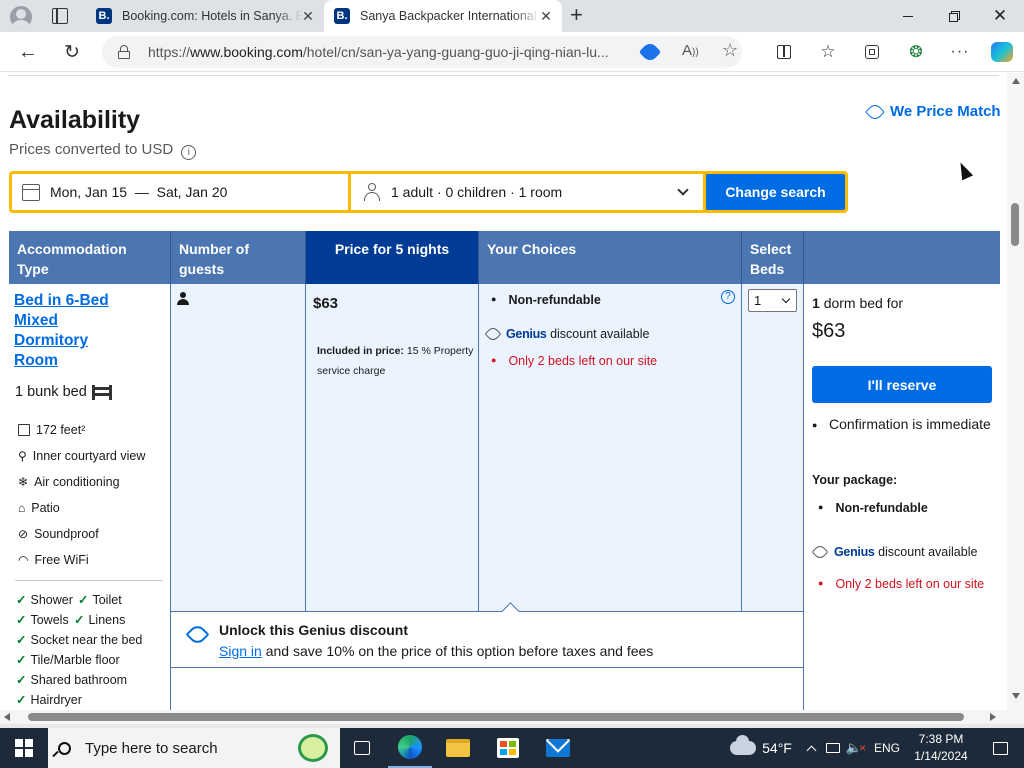 This screenshot has width=1024, height=768. What do you see at coordinates (833, 748) in the screenshot?
I see `network-icon` at bounding box center [833, 748].